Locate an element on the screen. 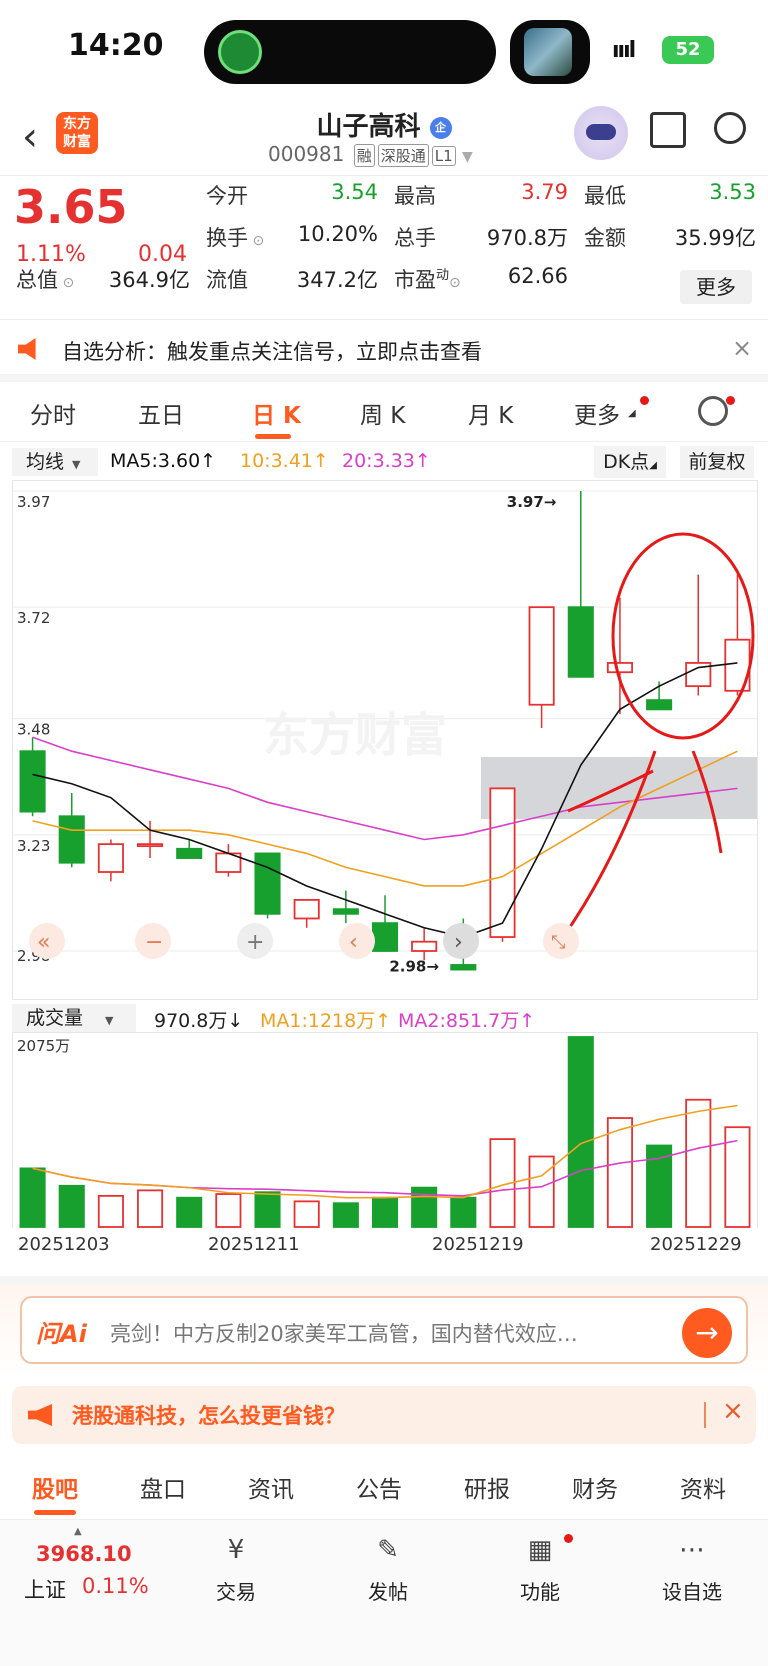 The image size is (768, 1666). promo-banner: 港股通科技，怎么投更省钱？ × is located at coordinates (384, 1415).